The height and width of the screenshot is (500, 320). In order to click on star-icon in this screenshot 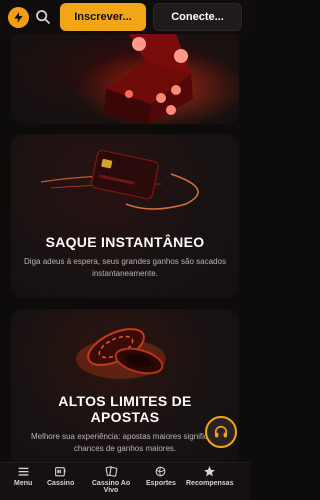, I will do `click(210, 471)`.